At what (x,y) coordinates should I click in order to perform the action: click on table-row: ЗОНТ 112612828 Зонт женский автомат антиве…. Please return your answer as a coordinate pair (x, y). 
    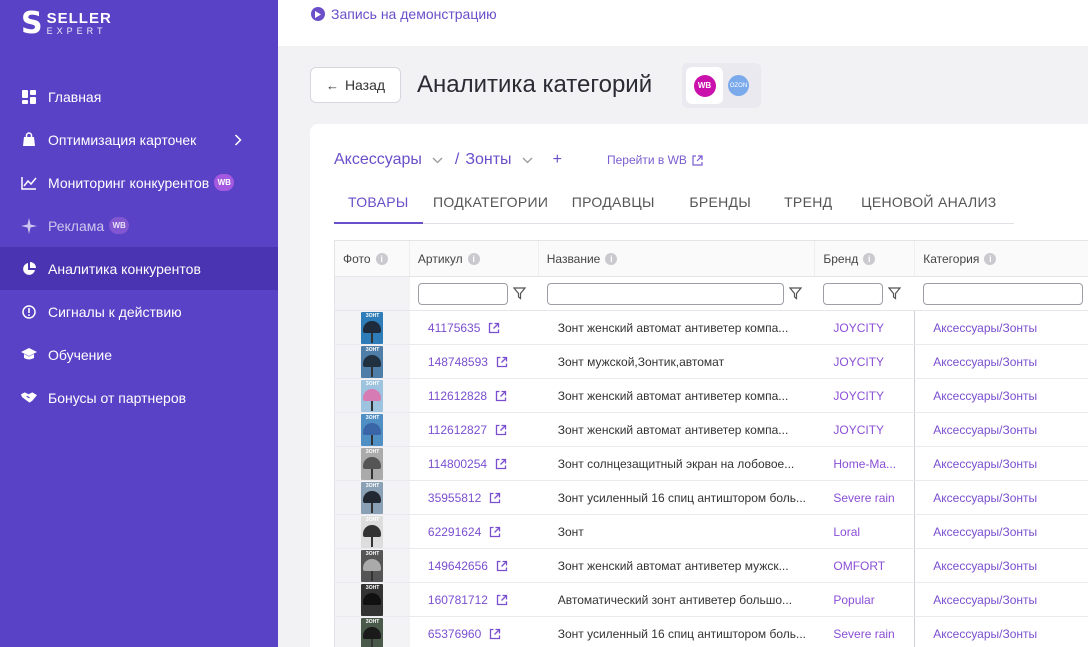
    Looking at the image, I should click on (711, 396).